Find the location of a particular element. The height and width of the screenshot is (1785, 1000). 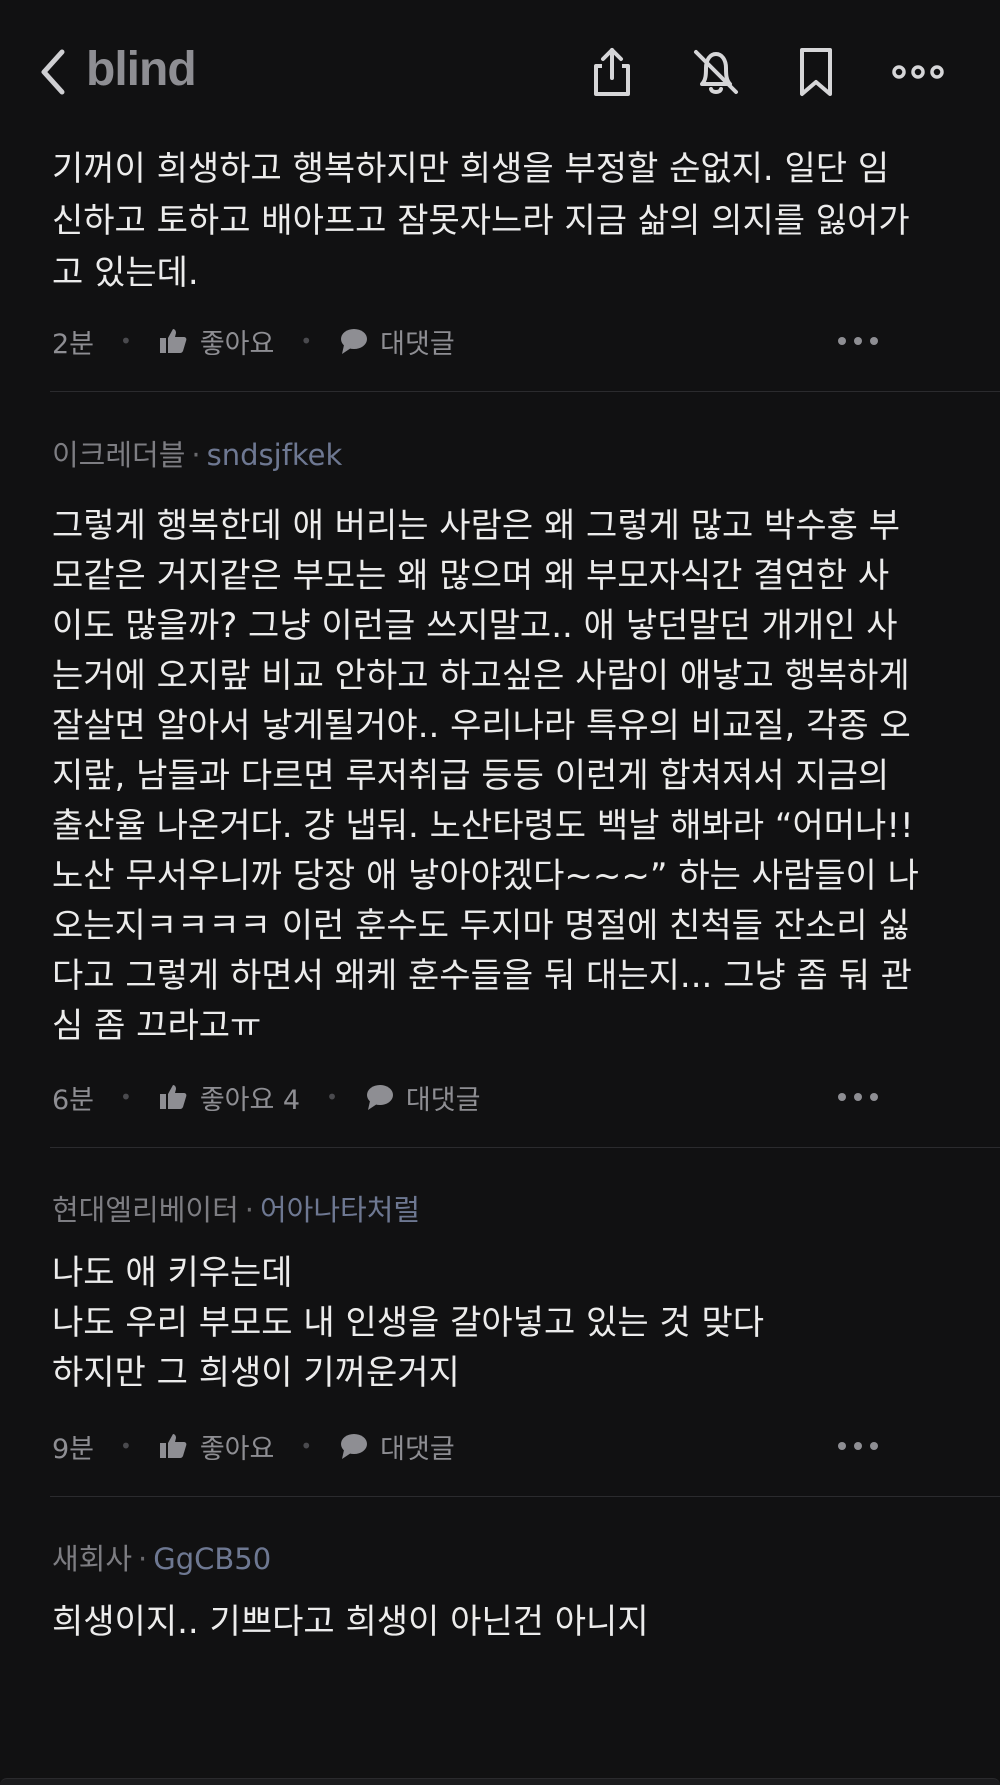

author-company: 현대엘리베이터 is located at coordinates (145, 1210).